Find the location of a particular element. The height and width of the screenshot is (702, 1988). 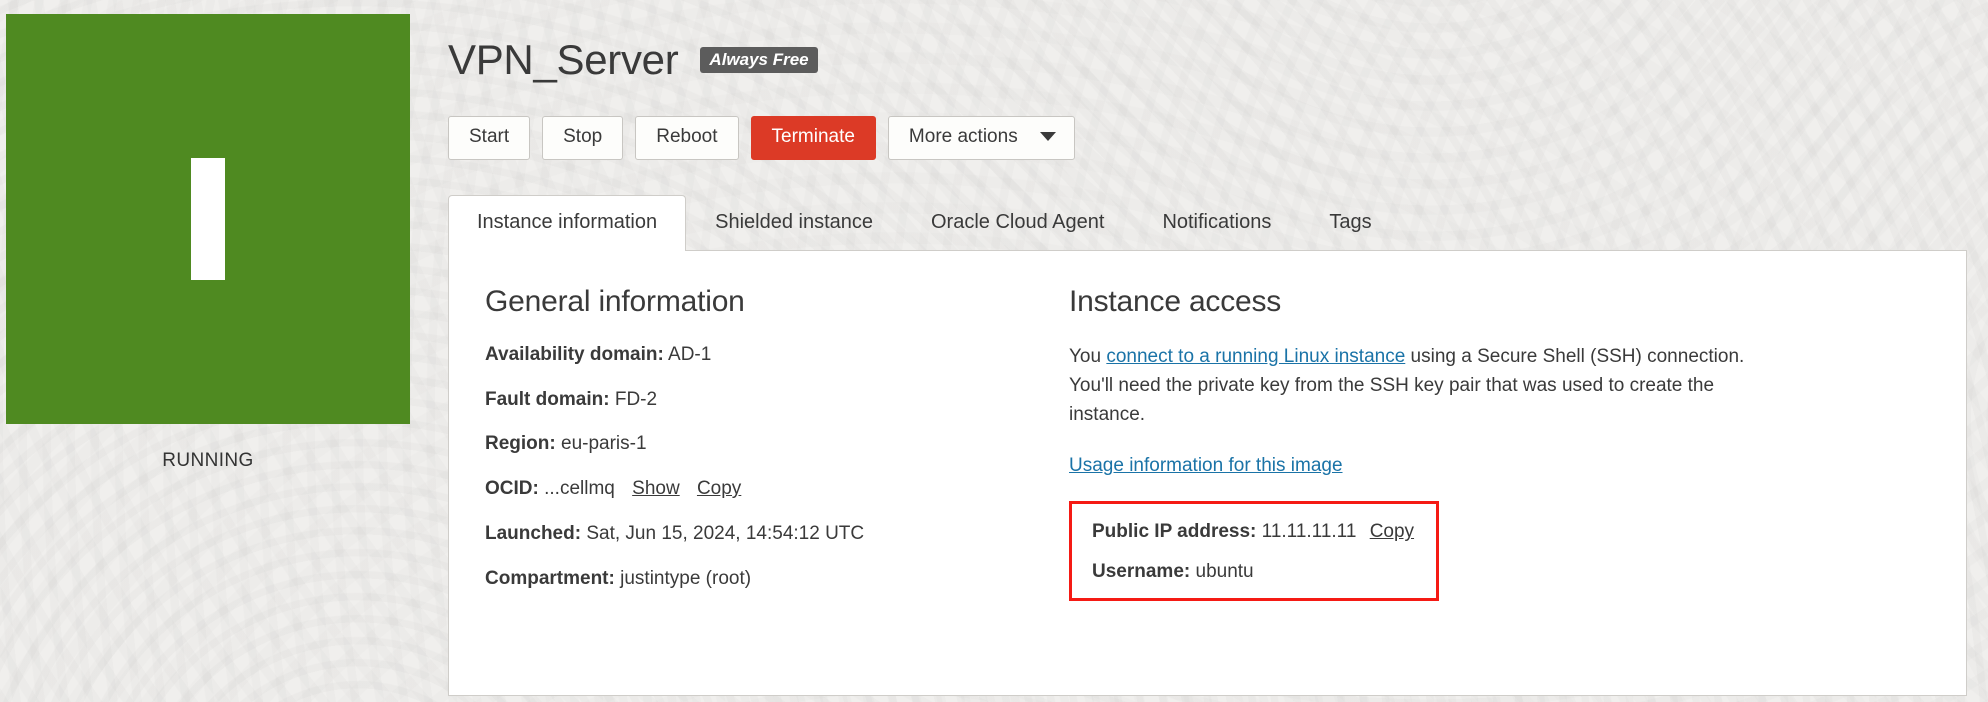

username-row: Username: ubuntu is located at coordinates (1253, 572).